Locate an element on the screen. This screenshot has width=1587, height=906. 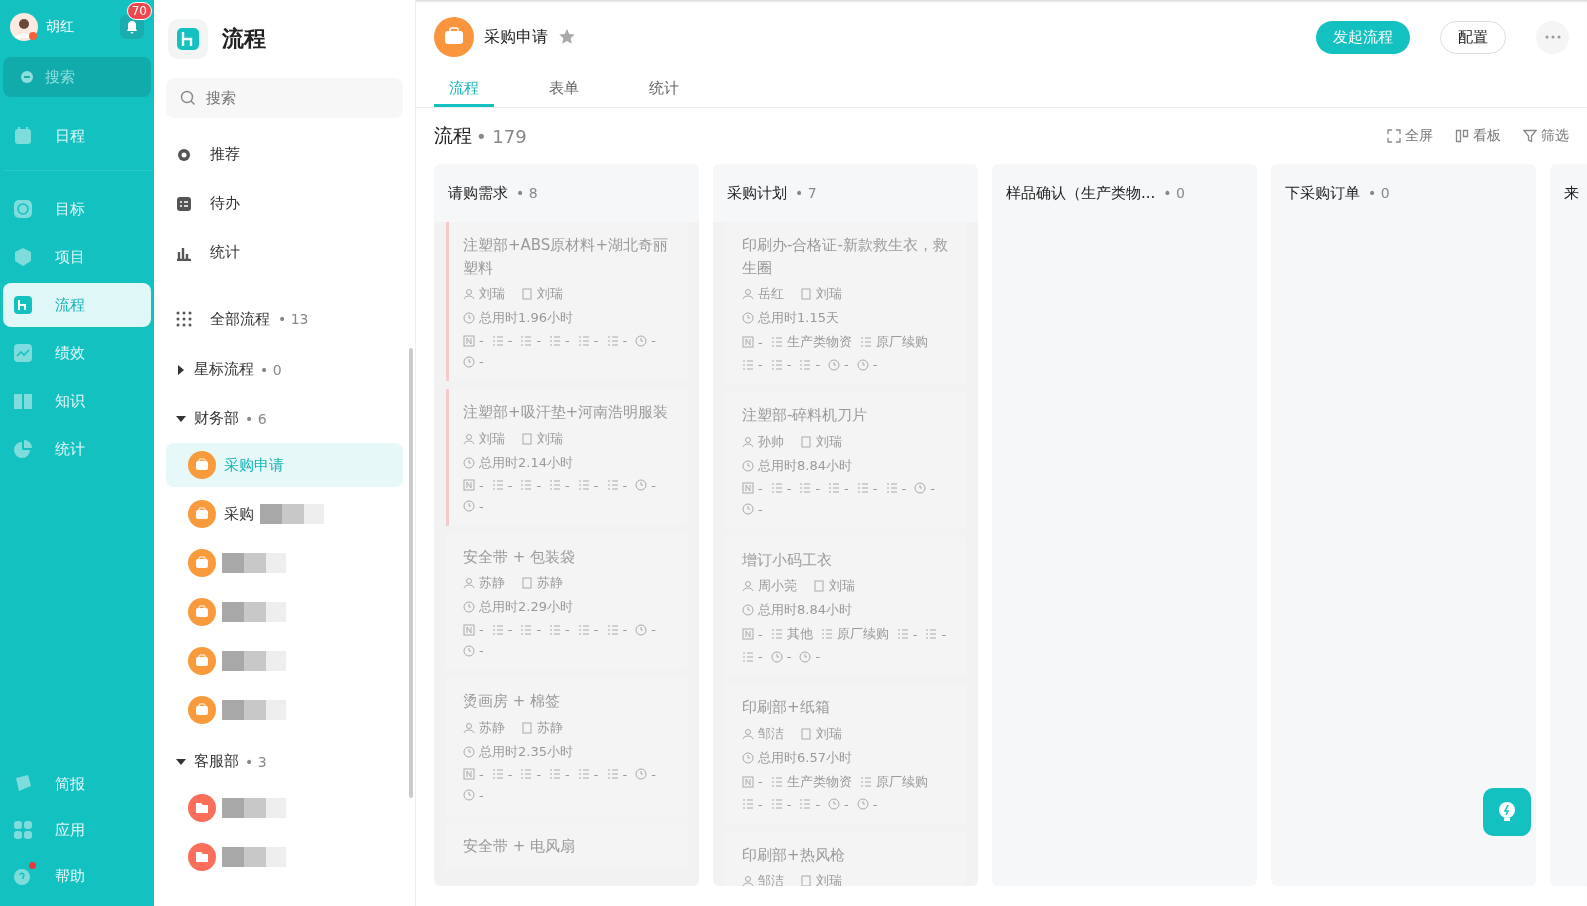
tab: 流程 is located at coordinates (464, 93).